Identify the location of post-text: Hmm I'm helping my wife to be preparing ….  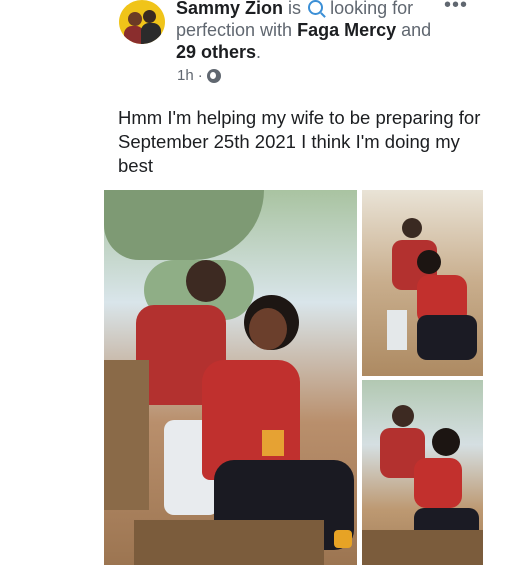
(299, 141).